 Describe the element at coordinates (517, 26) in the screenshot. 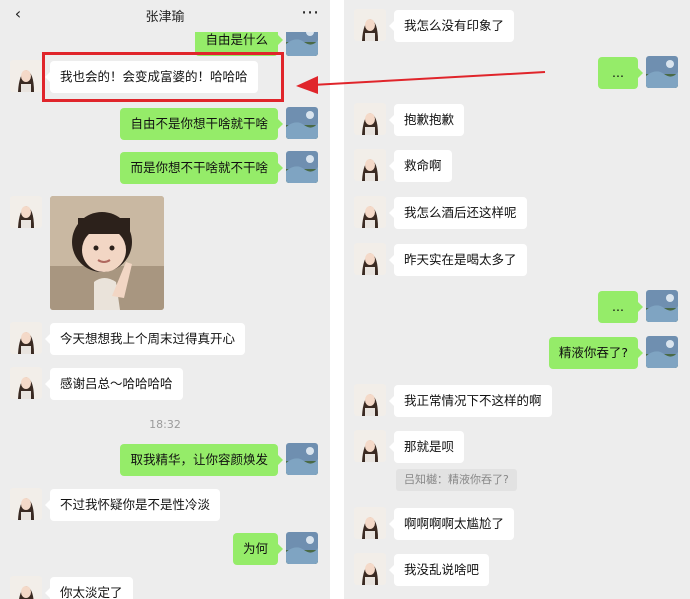

I see `message-row: 我怎么没有印象了` at that location.